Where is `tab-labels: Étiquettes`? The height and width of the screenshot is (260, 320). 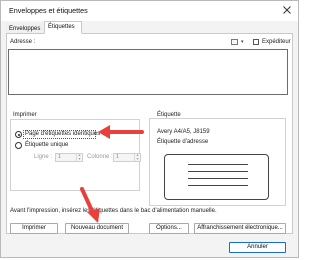
tab-labels: Étiquettes is located at coordinates (63, 27).